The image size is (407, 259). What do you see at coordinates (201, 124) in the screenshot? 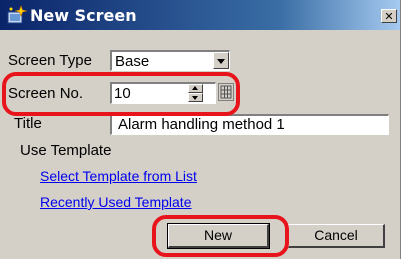
I see `title-value: Alarm handling method 1` at bounding box center [201, 124].